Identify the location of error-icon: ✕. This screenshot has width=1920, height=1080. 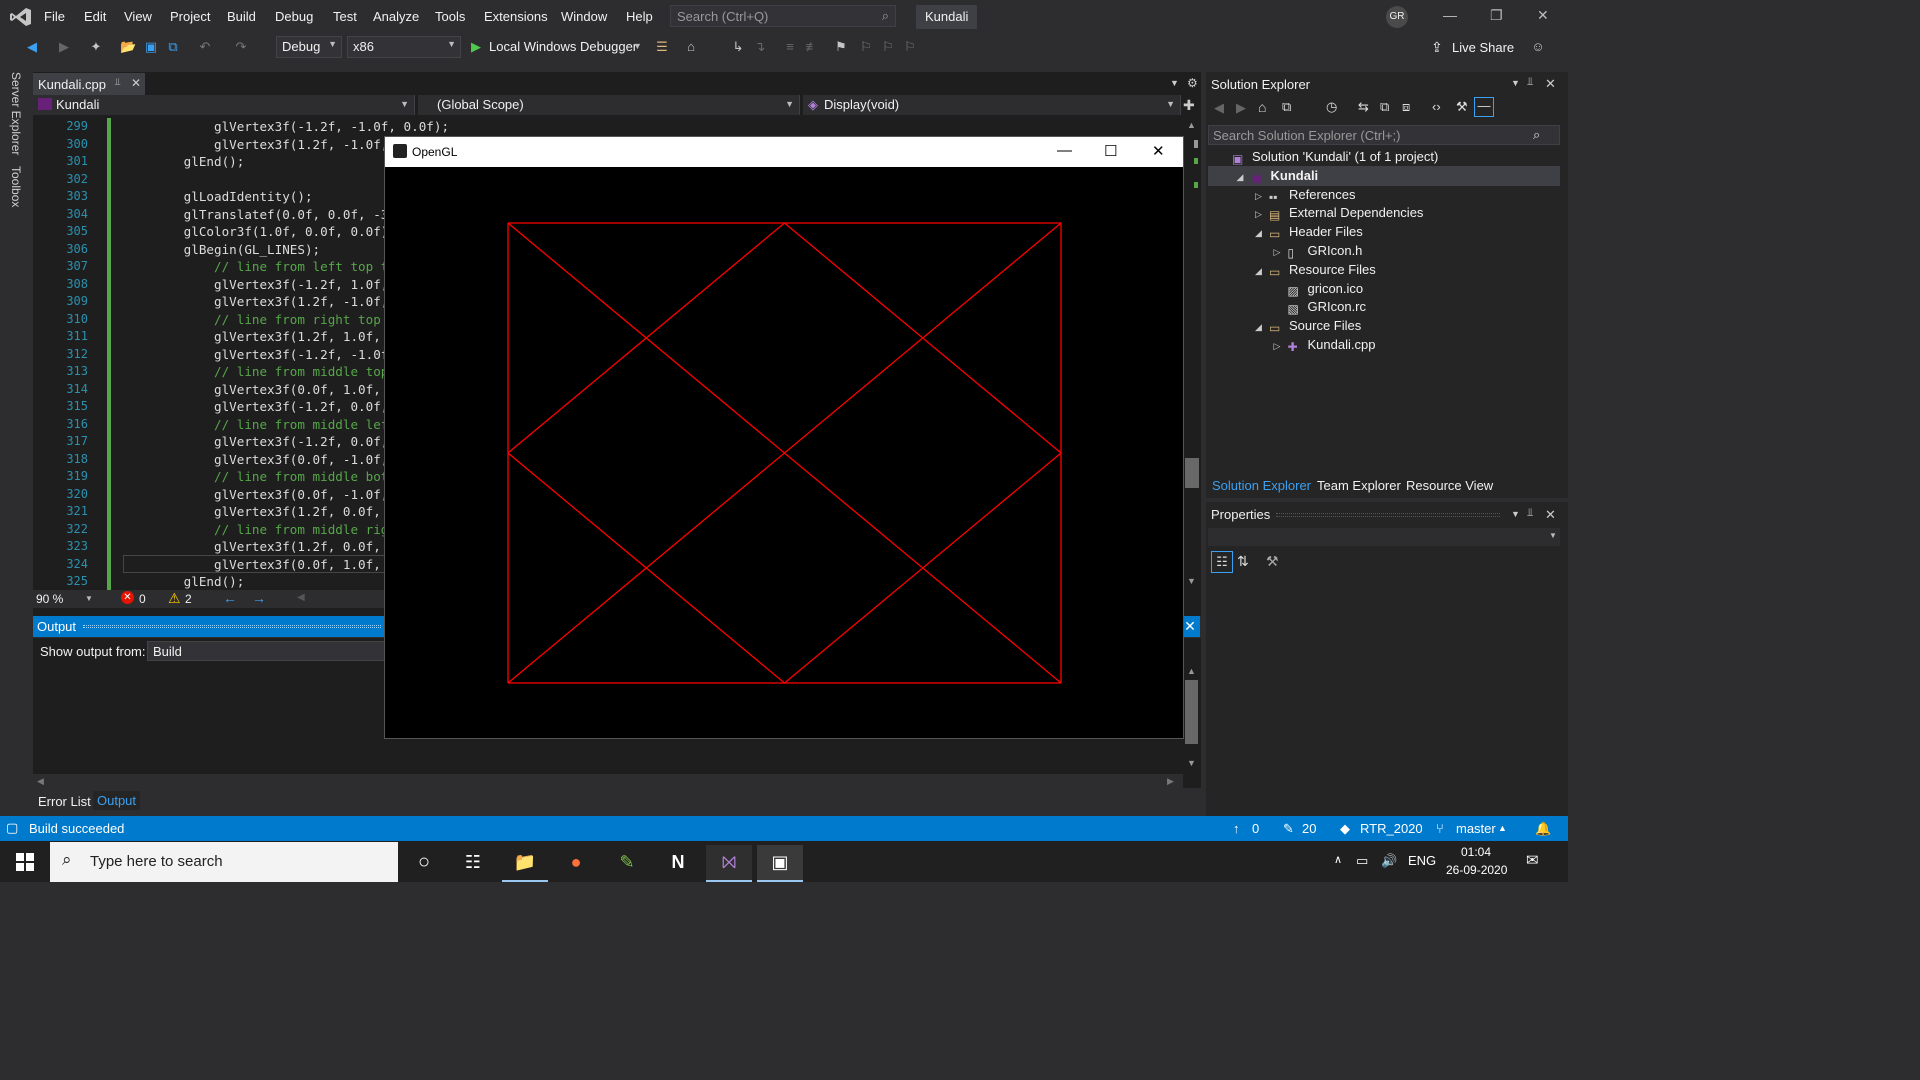
(127, 597).